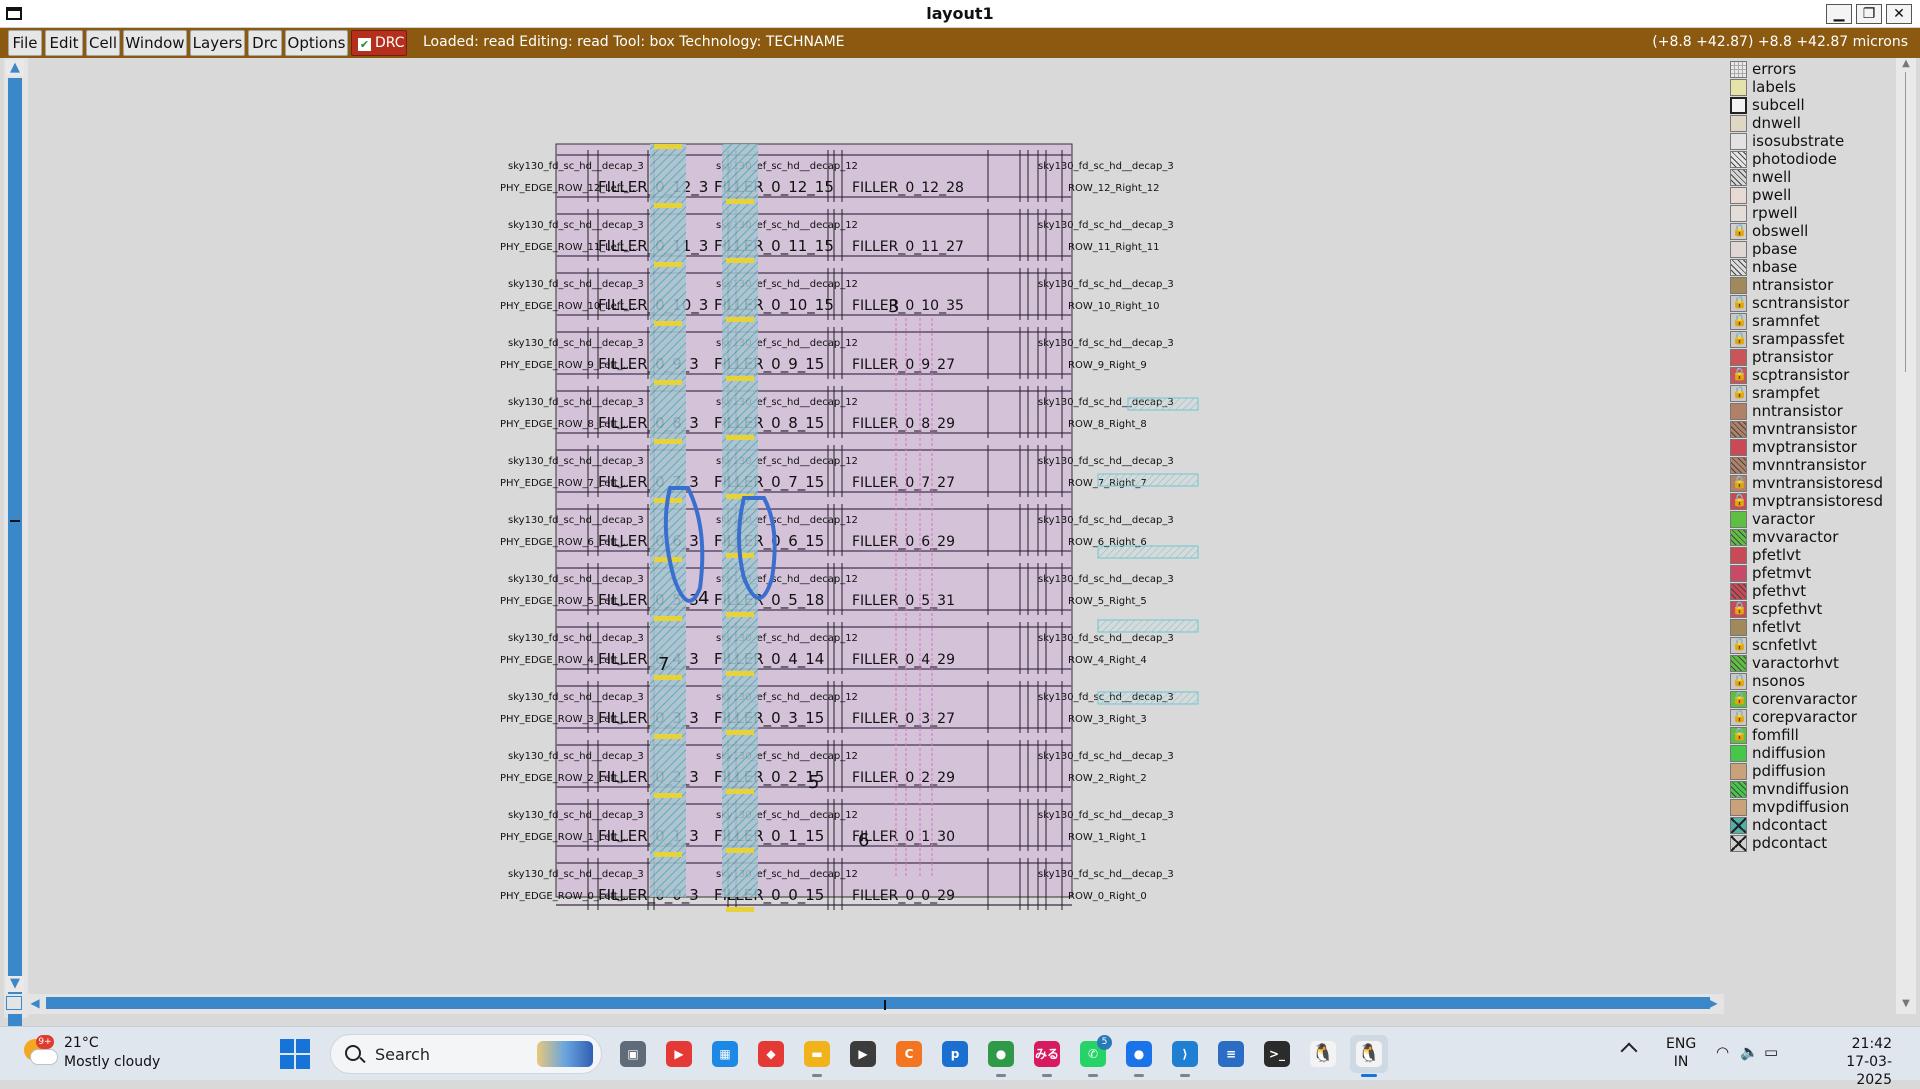 The width and height of the screenshot is (1920, 1089). Describe the element at coordinates (903, 424) in the screenshot. I see `filler-c-label: FILLER_0_8_29` at that location.